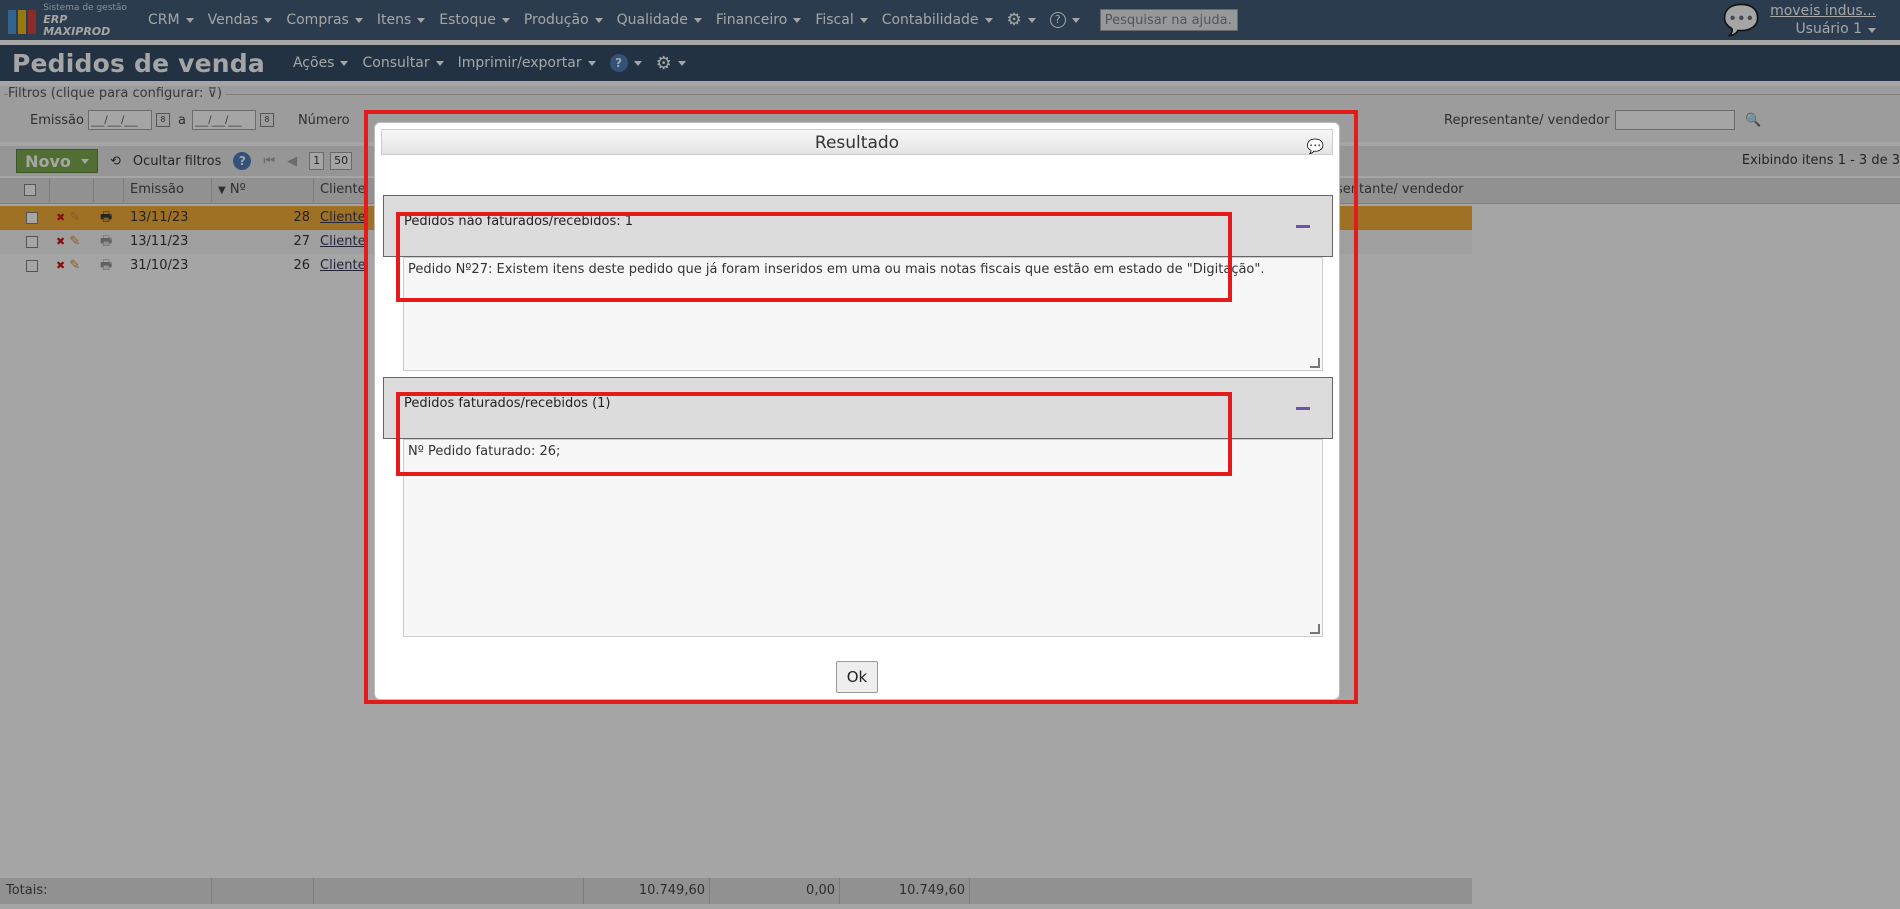 This screenshot has width=1900, height=909. What do you see at coordinates (814, 434) in the screenshot?
I see `annotation-box-section2` at bounding box center [814, 434].